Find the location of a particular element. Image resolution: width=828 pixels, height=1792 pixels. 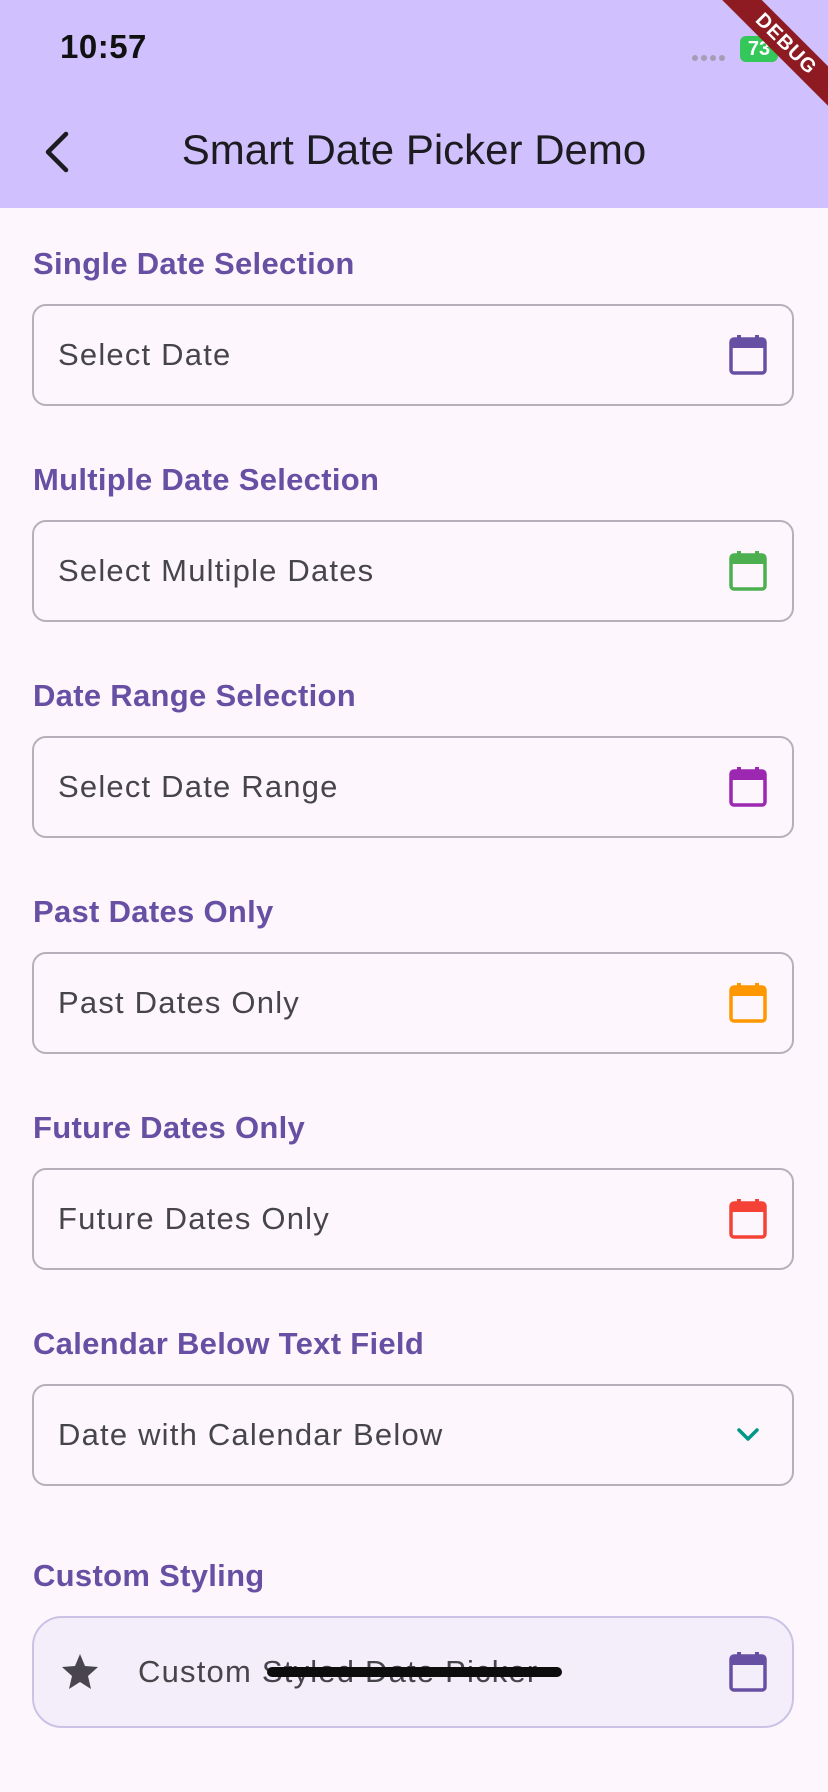

section-label-single-date: Single Date Selection is located at coordinates (194, 263).